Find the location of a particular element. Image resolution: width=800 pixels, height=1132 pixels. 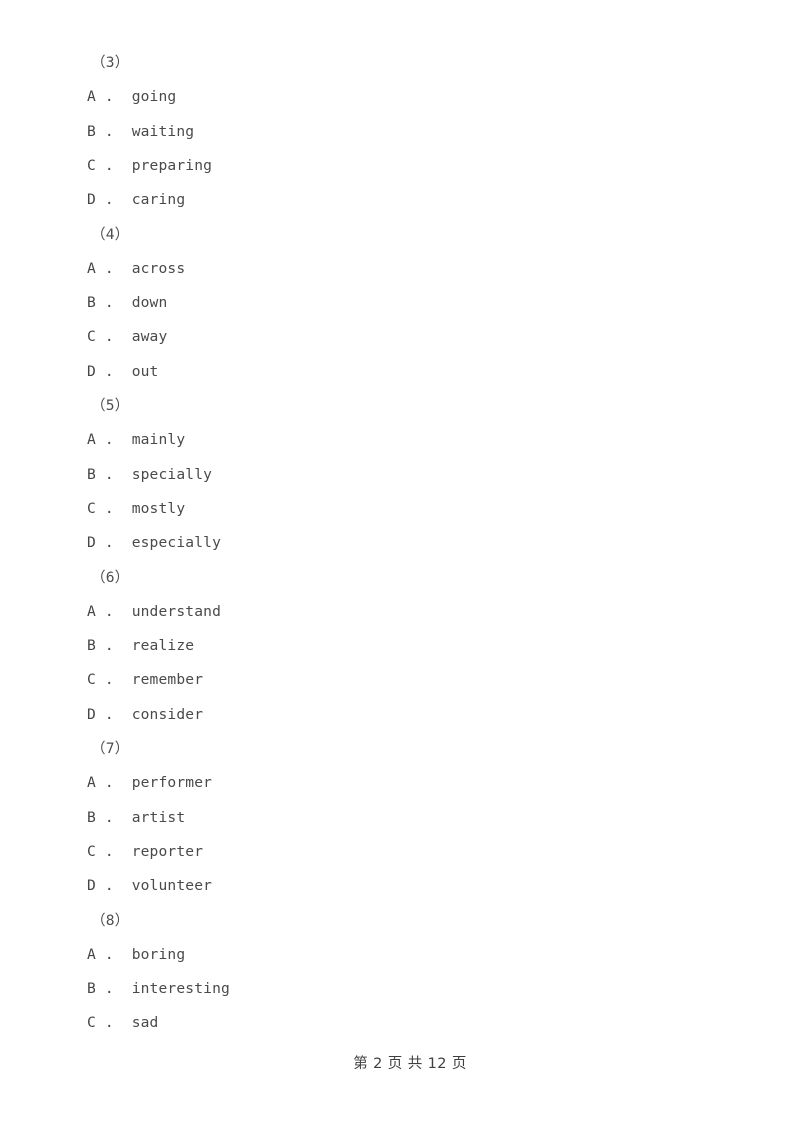

question-number: （5） is located at coordinates (110, 405).